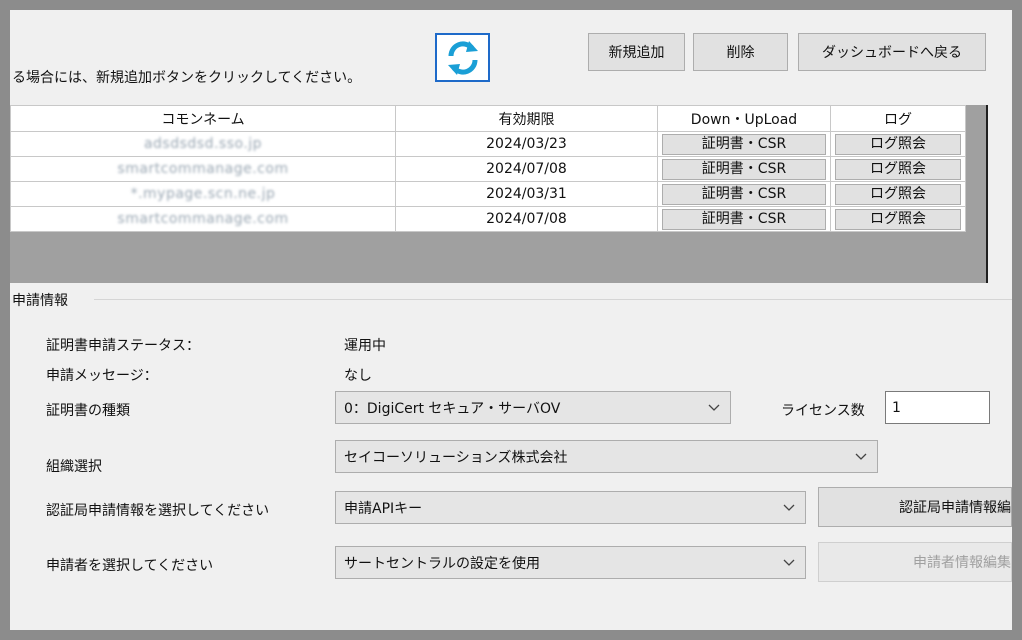 The height and width of the screenshot is (640, 1022). I want to click on message-value: なし, so click(358, 376).